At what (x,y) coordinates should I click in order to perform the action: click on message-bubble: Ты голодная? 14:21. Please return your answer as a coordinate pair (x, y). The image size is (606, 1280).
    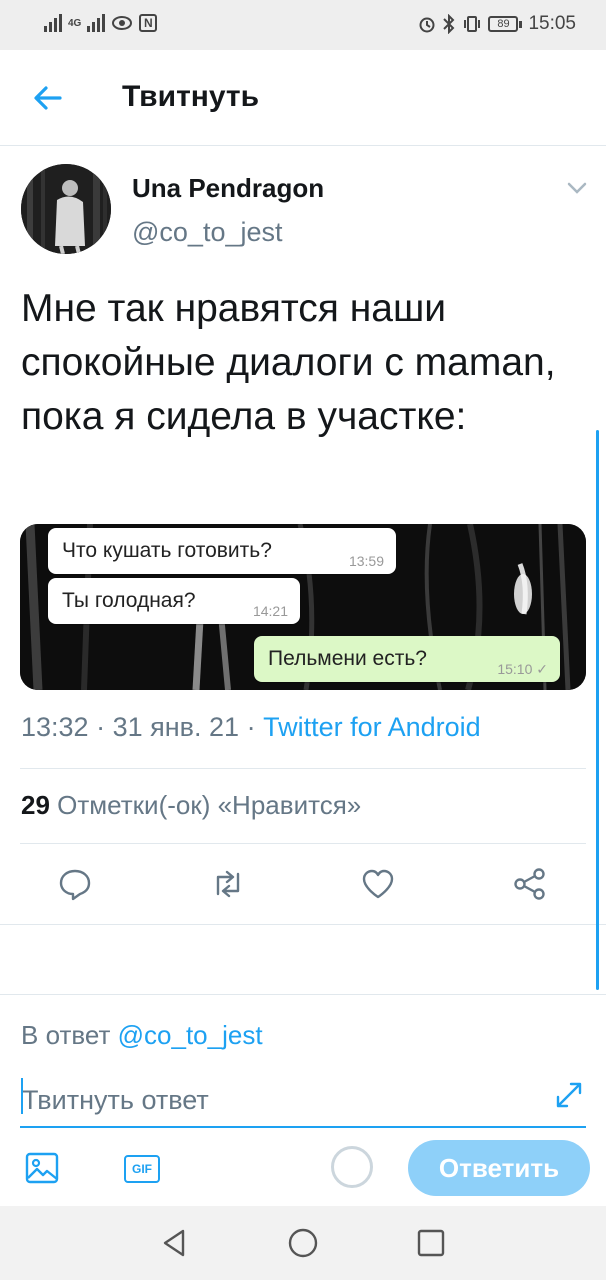
    Looking at the image, I should click on (174, 601).